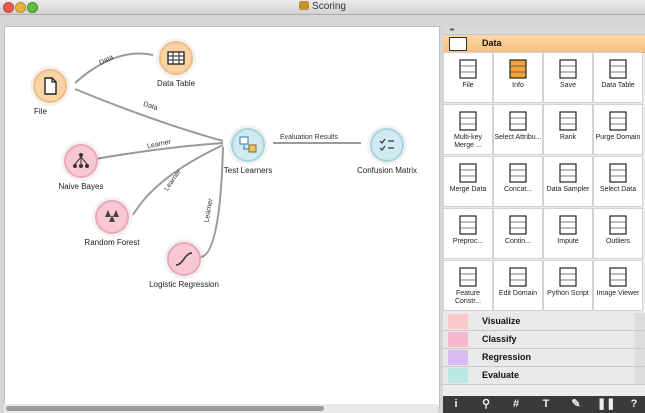 Image resolution: width=645 pixels, height=413 pixels. What do you see at coordinates (634, 404) in the screenshot?
I see `help-icon: ?` at bounding box center [634, 404].